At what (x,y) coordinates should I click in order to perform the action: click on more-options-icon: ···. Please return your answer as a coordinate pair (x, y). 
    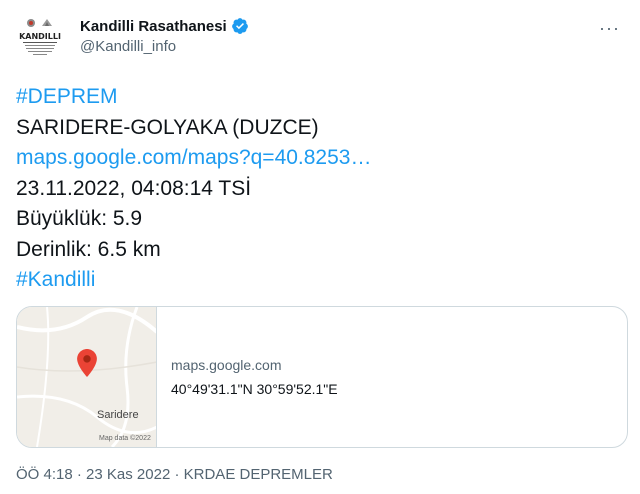
    Looking at the image, I should click on (609, 28).